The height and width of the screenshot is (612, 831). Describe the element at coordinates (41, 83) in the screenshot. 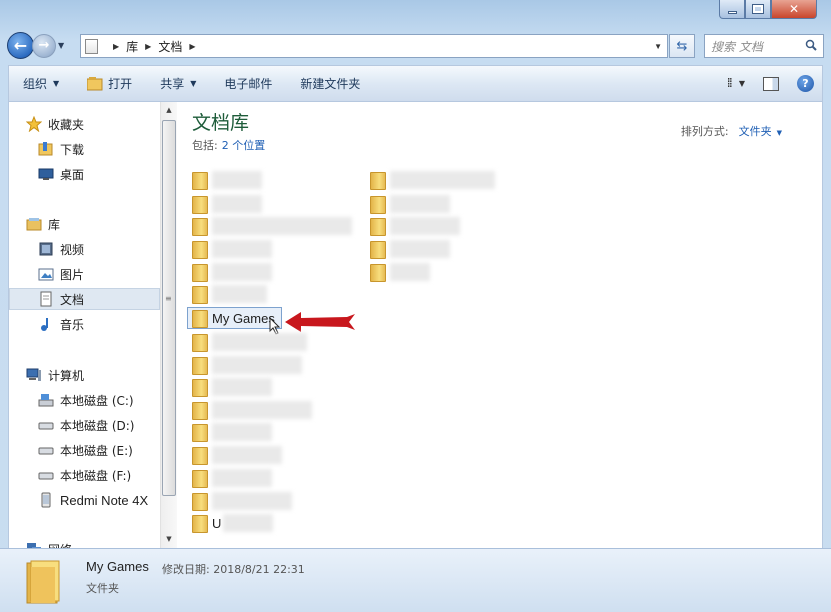

I see `organize-button: 组织 ▼` at that location.